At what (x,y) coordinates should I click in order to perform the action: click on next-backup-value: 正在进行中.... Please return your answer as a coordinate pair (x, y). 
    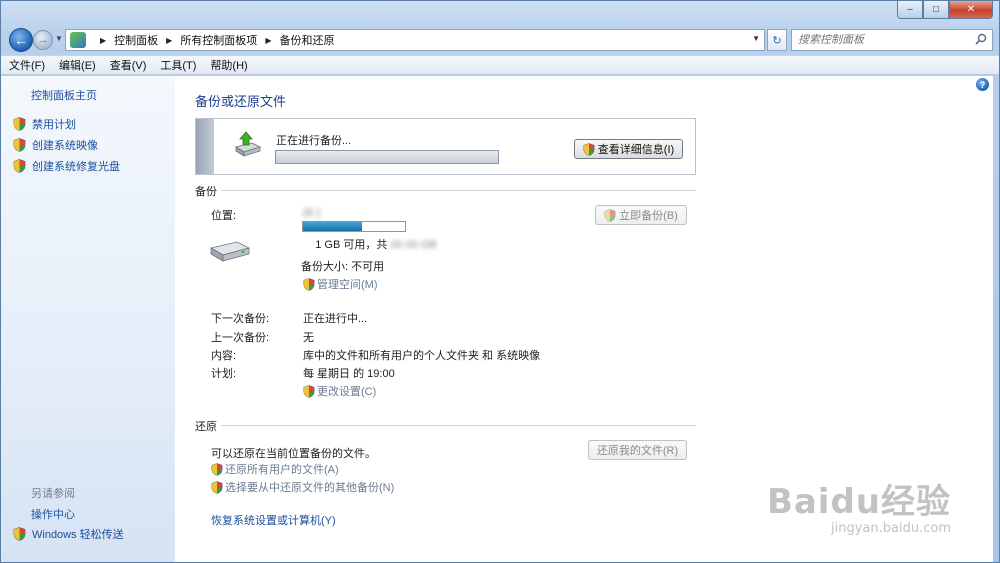
    Looking at the image, I should click on (335, 319).